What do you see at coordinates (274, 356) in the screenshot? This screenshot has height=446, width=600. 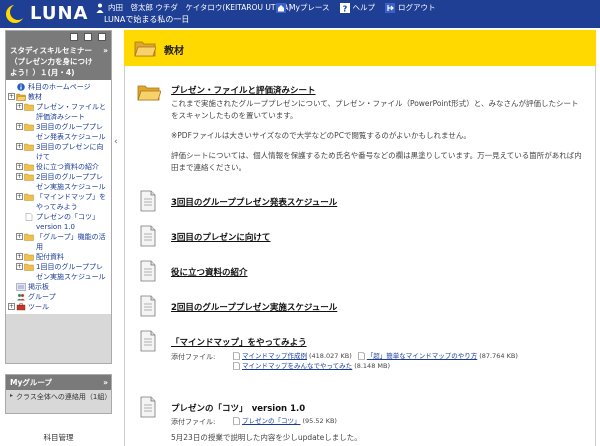 I see `attachment-link: マインドマップ作成例` at bounding box center [274, 356].